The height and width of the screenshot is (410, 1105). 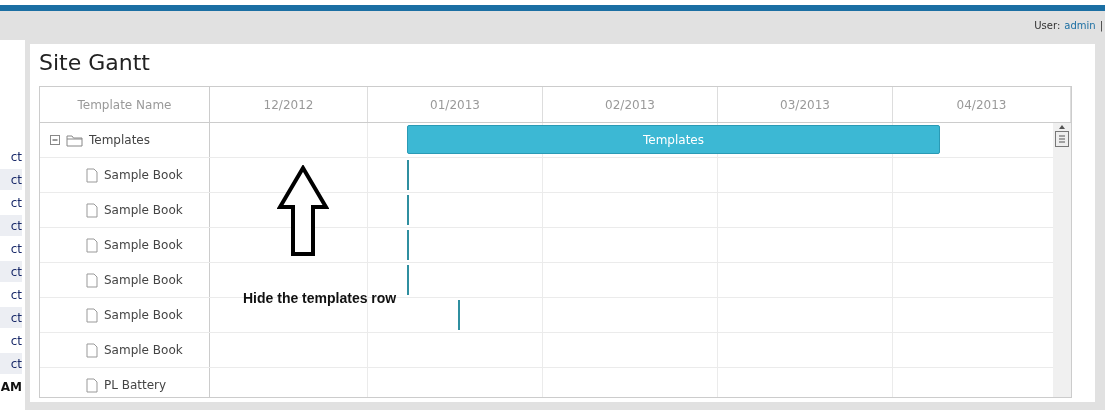 I want to click on template-name: Templates, so click(x=119, y=140).